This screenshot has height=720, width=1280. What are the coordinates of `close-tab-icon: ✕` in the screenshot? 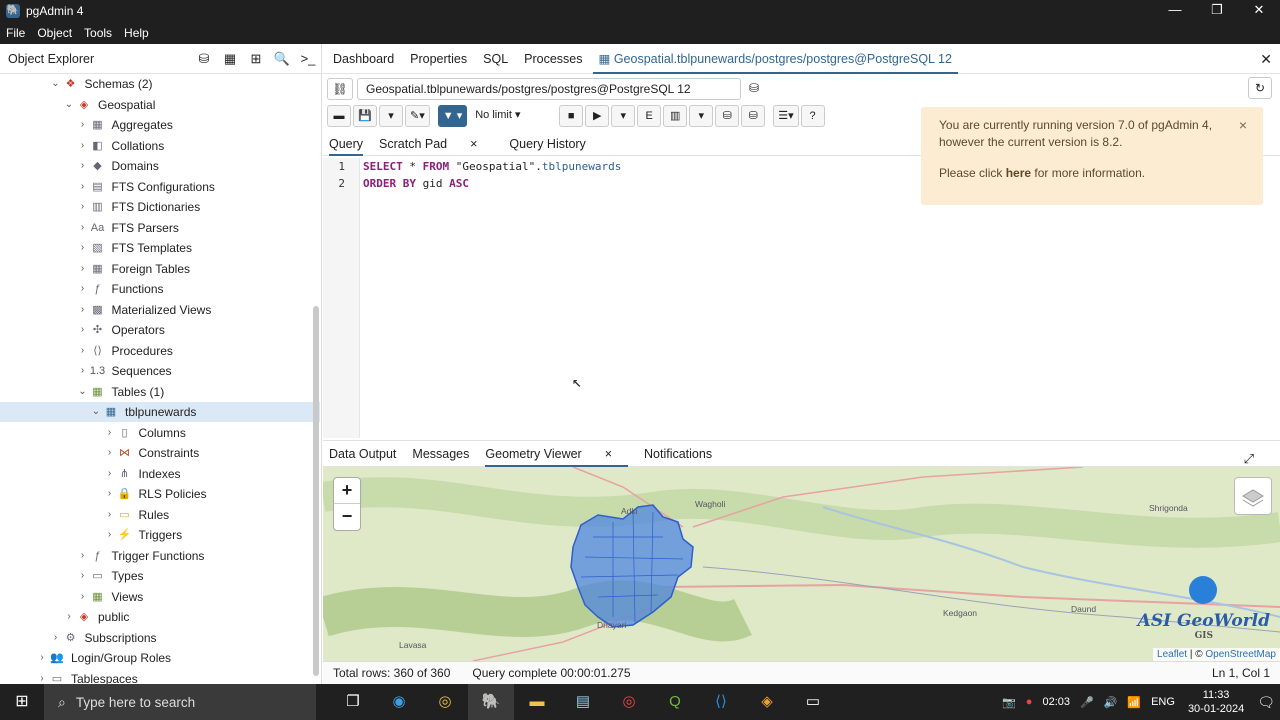 It's located at (1266, 59).